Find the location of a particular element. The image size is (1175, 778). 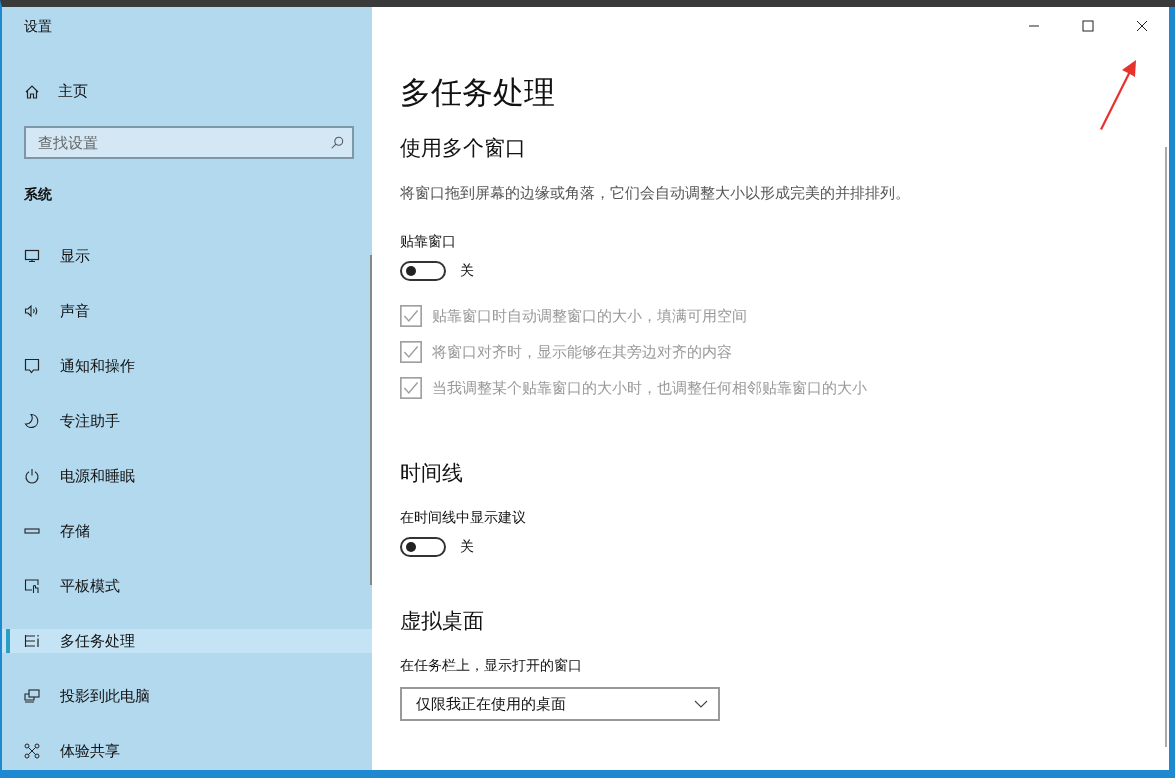

monitor-icon is located at coordinates (32, 256).